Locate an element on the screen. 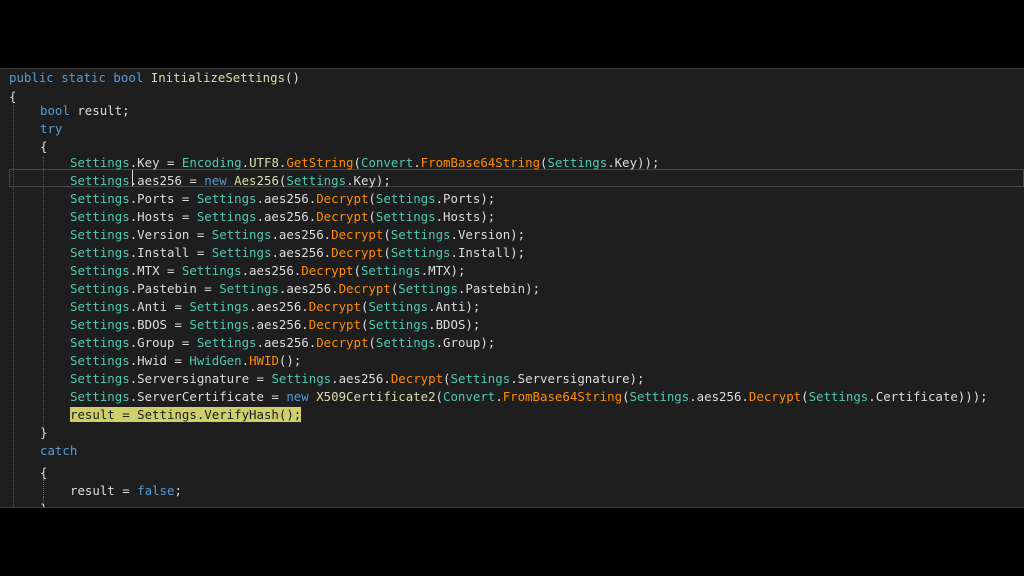  code-token: HWID is located at coordinates (264, 360).